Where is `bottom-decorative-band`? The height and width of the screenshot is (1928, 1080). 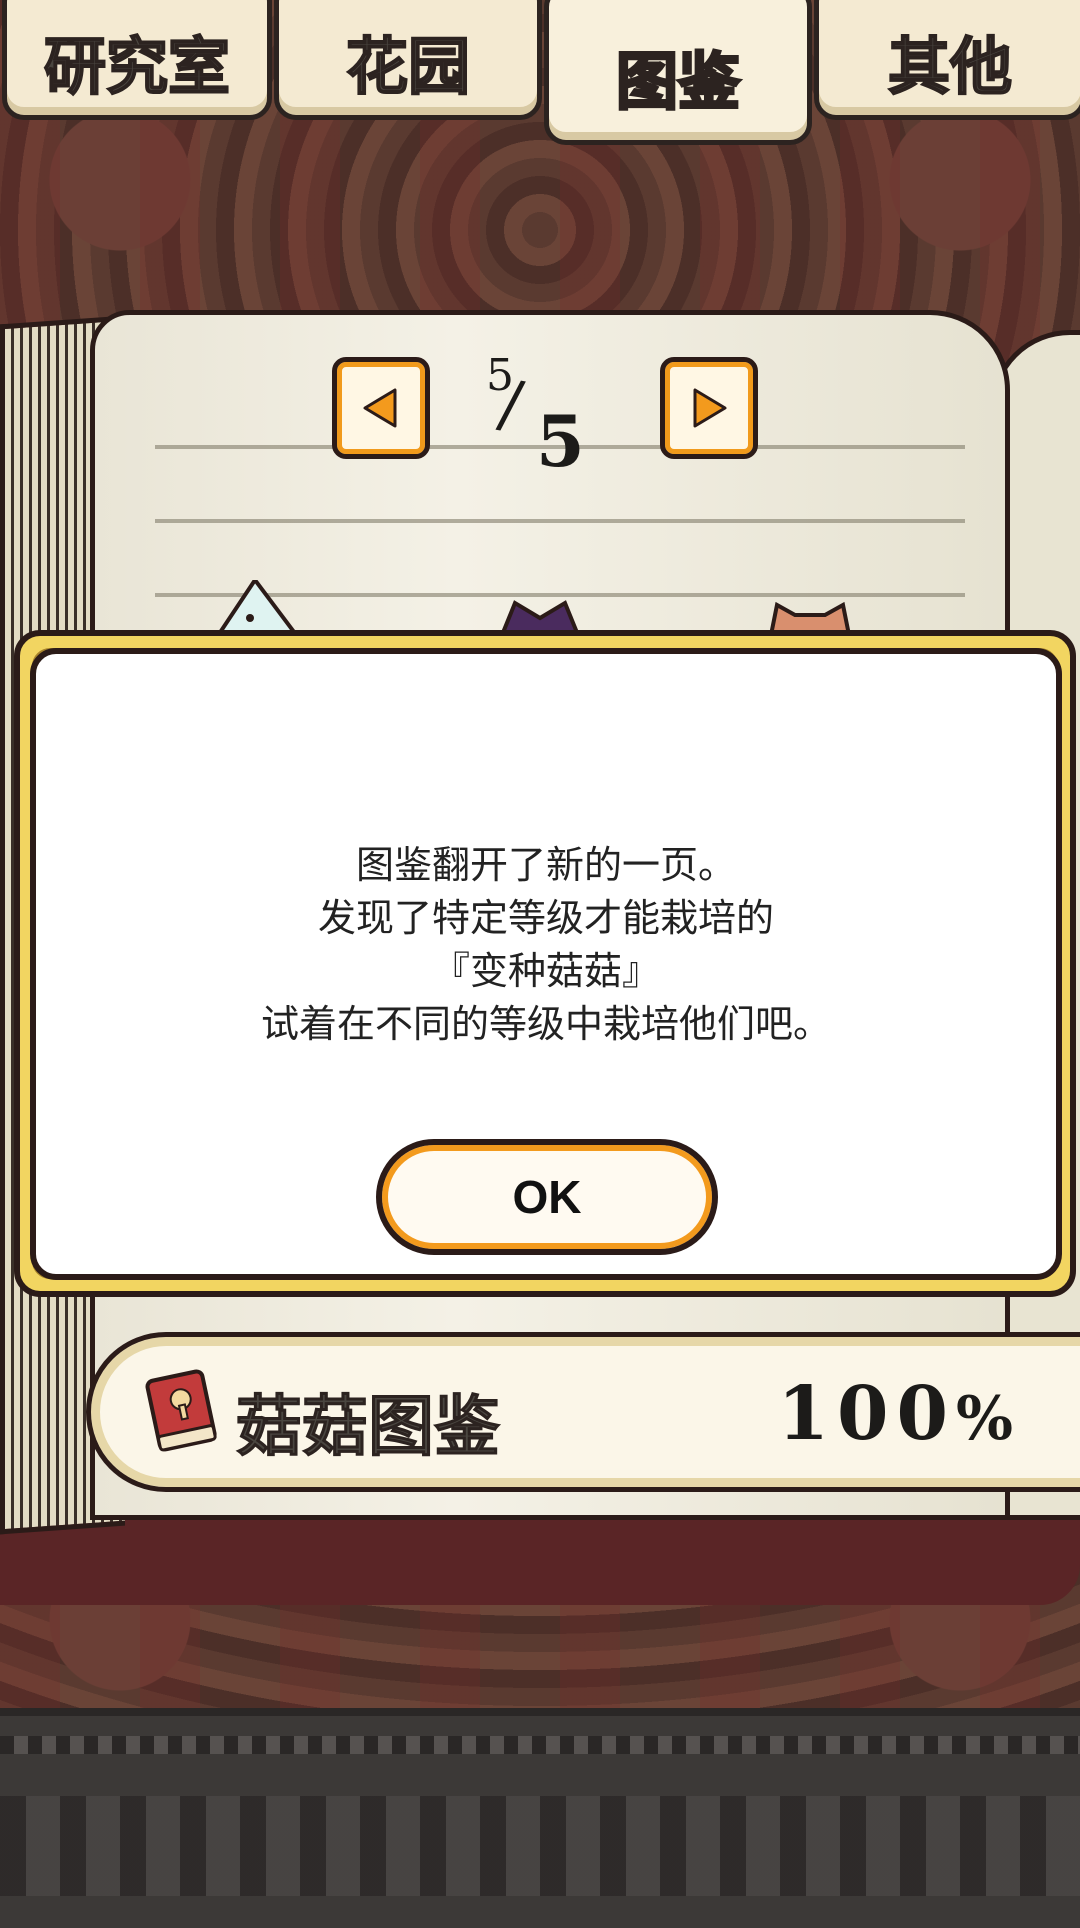
bottom-decorative-band is located at coordinates (540, 1818).